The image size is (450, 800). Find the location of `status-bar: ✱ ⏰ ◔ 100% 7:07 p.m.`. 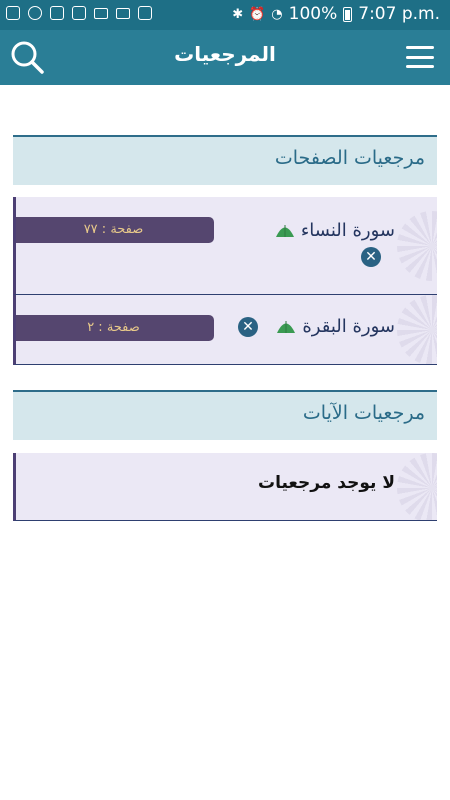

status-bar: ✱ ⏰ ◔ 100% 7:07 p.m. is located at coordinates (225, 15).